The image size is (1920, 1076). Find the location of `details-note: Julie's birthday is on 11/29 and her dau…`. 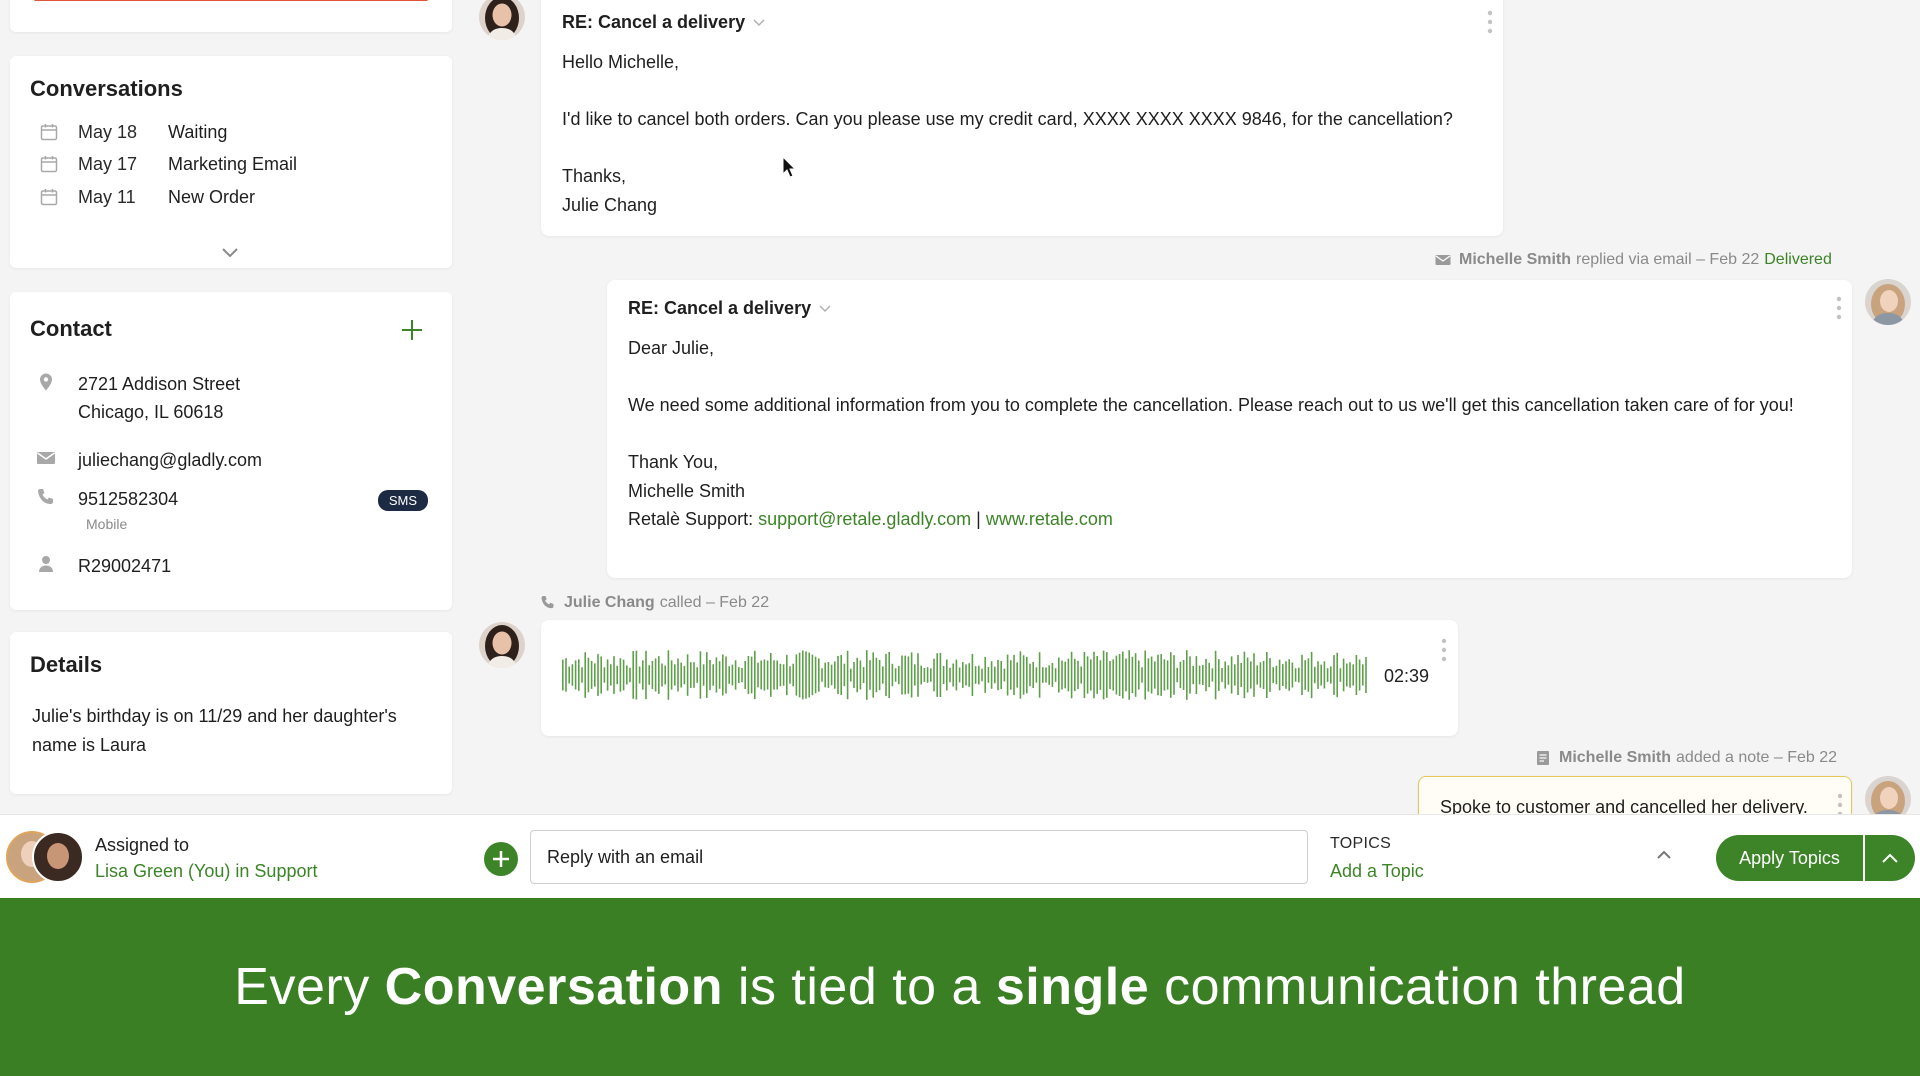

details-note: Julie's birthday is on 11/29 and her dau… is located at coordinates (232, 731).